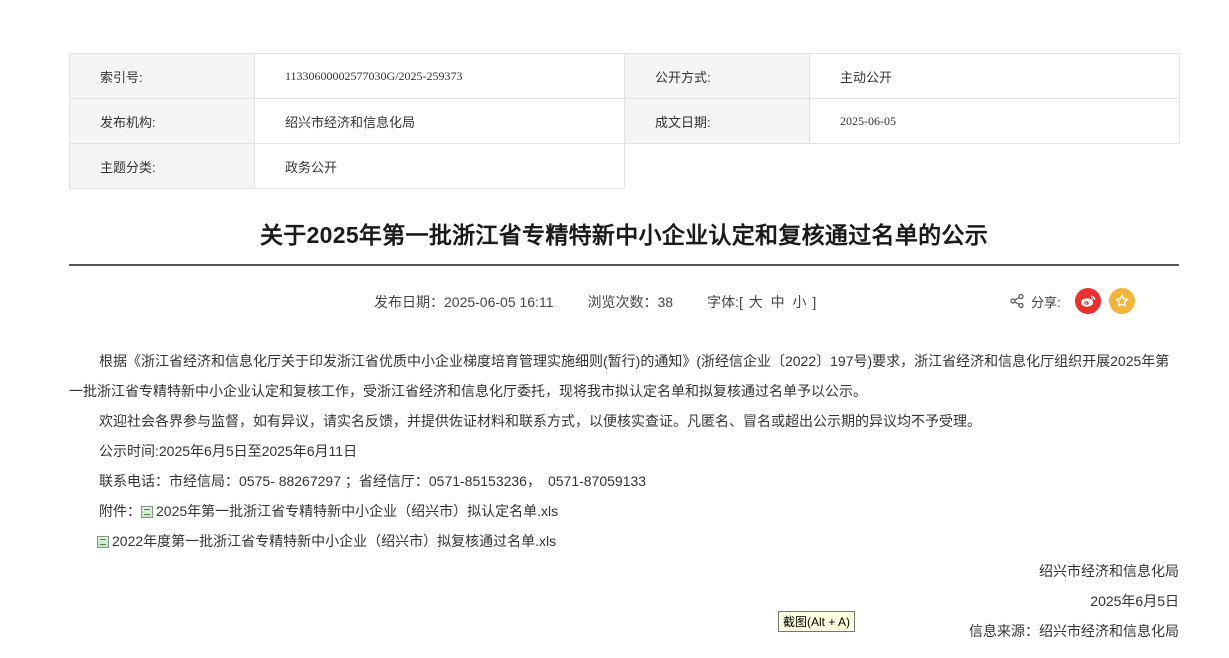 This screenshot has width=1229, height=658. I want to click on index-no-label: 索引号:, so click(162, 76).